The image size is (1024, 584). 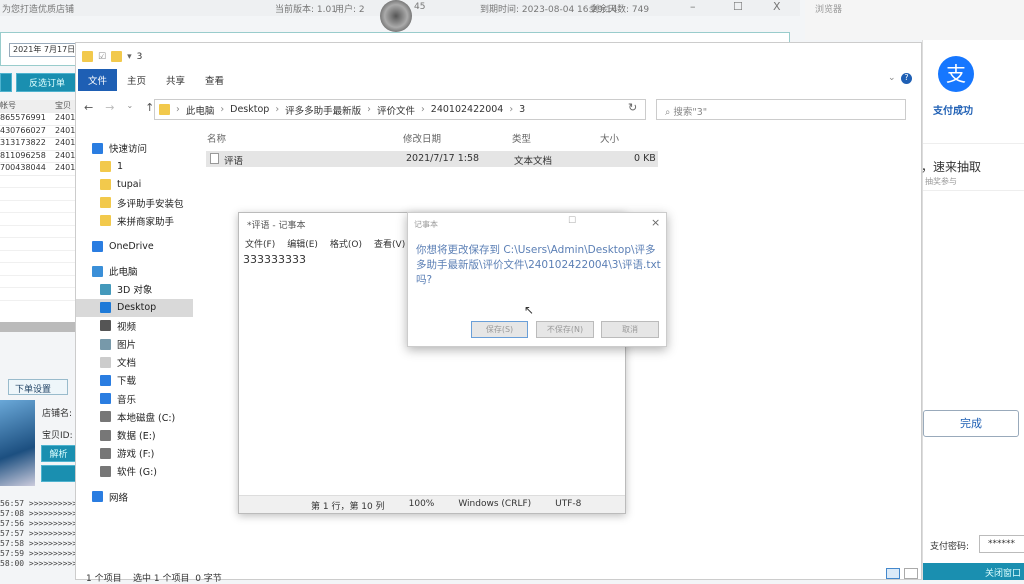 I want to click on table-row: 811096258 2401, so click(x=38, y=156).